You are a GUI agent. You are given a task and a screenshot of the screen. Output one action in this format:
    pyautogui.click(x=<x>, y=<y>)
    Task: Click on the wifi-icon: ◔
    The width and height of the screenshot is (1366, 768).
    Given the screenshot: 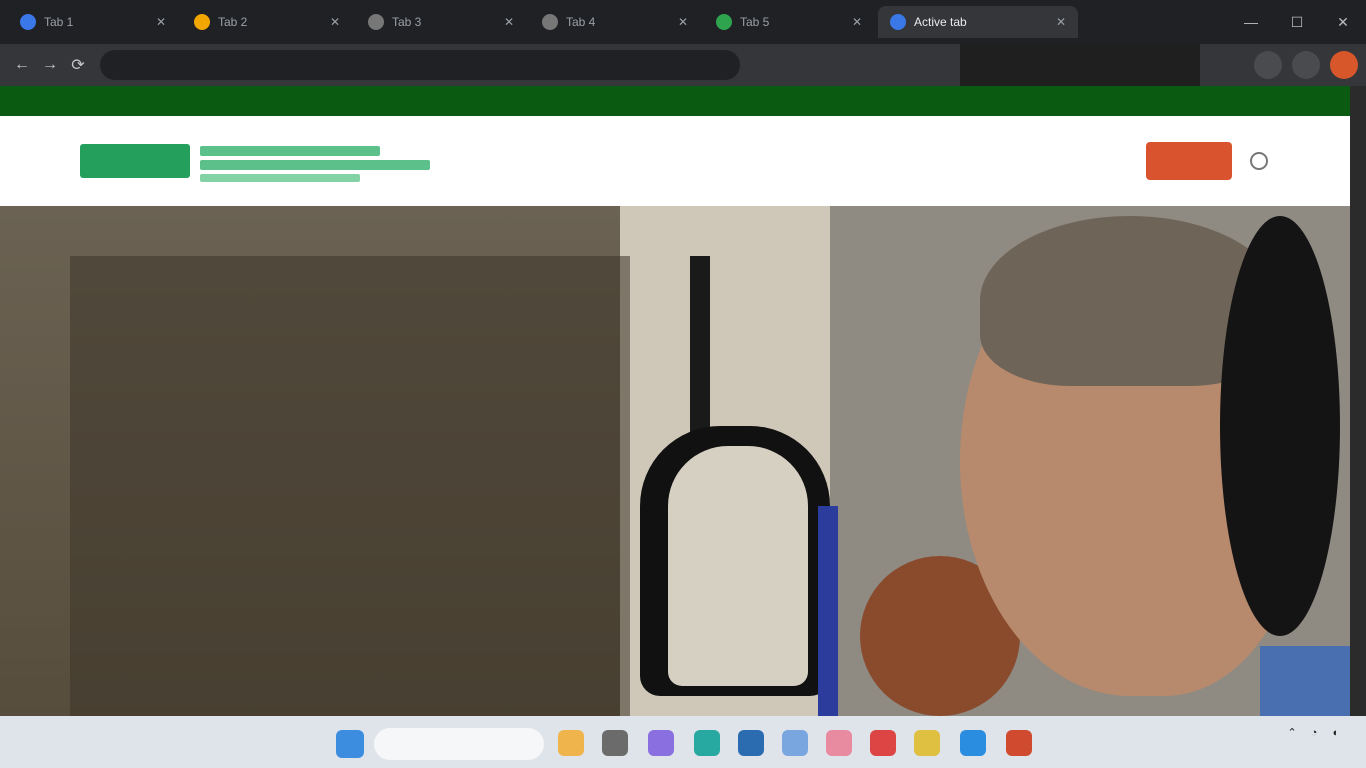 What is the action you would take?
    pyautogui.click(x=1314, y=733)
    